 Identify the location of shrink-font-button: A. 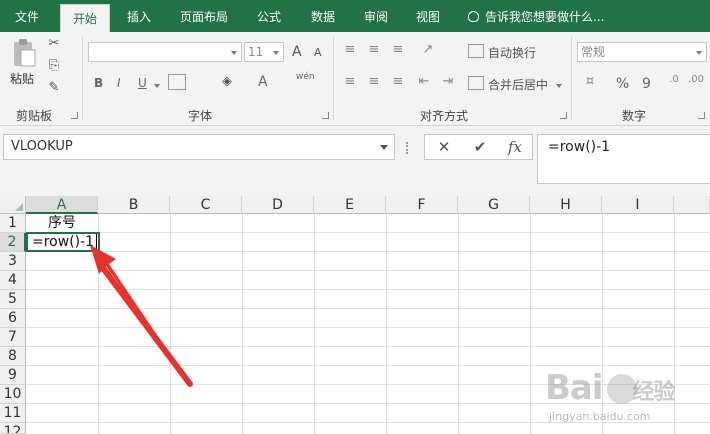
(318, 52).